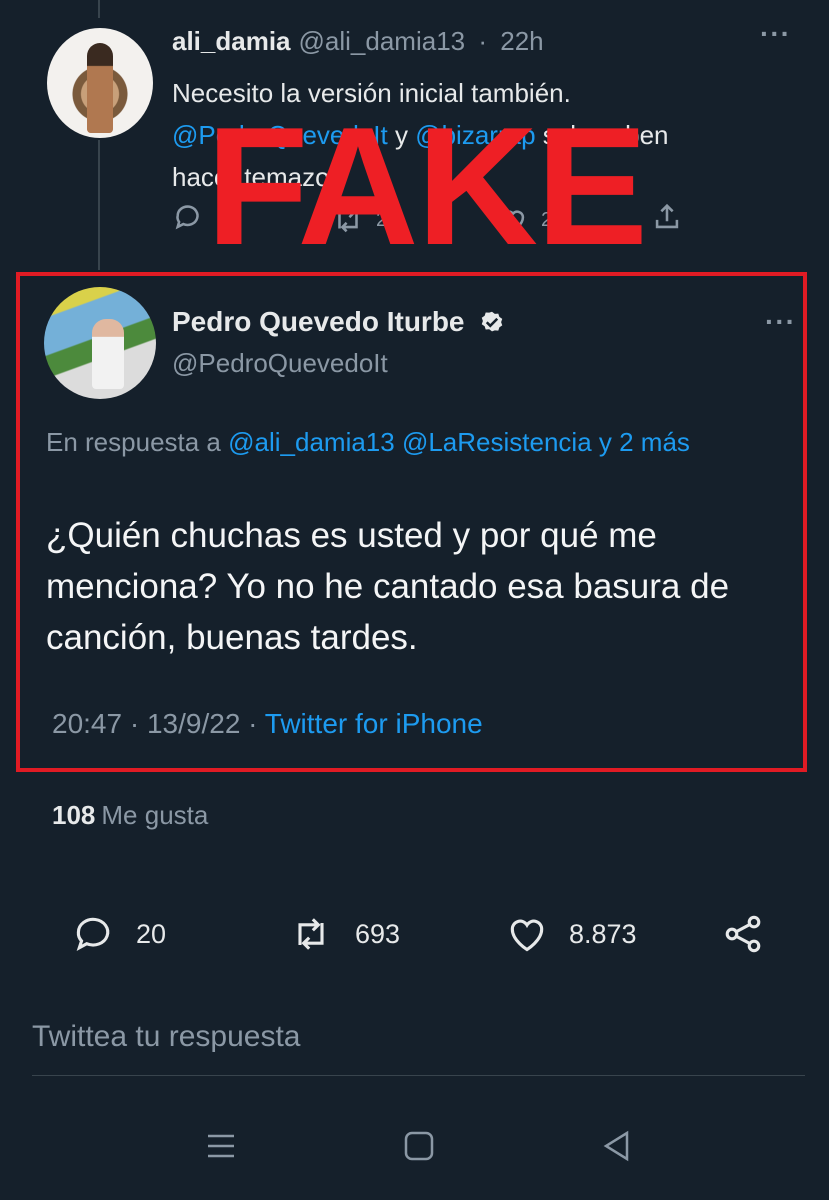 Image resolution: width=829 pixels, height=1200 pixels. I want to click on main-author-handle: @PedroQuevedoIt, so click(280, 363).